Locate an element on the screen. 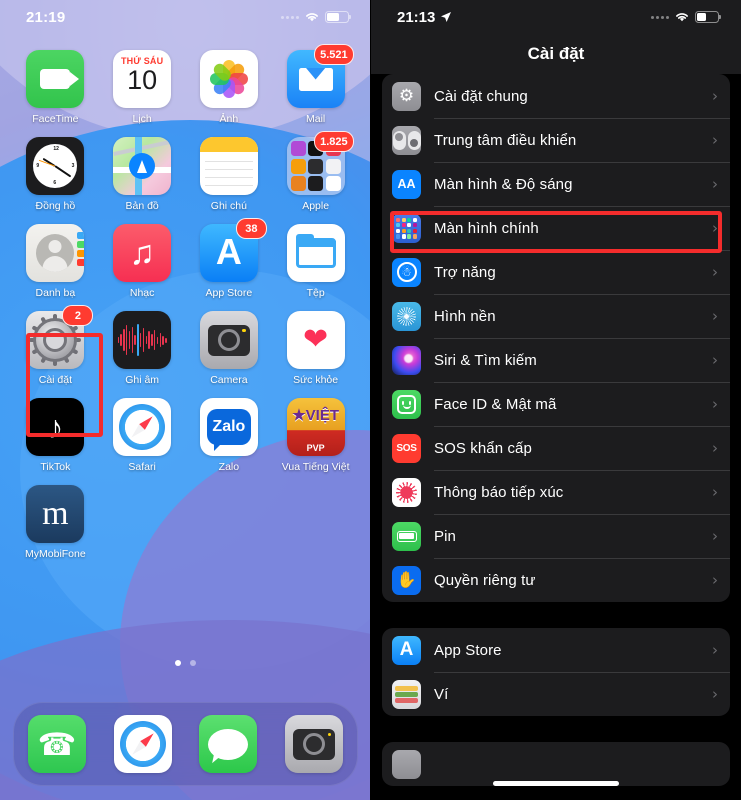 The height and width of the screenshot is (800, 741). app-safari: Safari is located at coordinates (142, 435).